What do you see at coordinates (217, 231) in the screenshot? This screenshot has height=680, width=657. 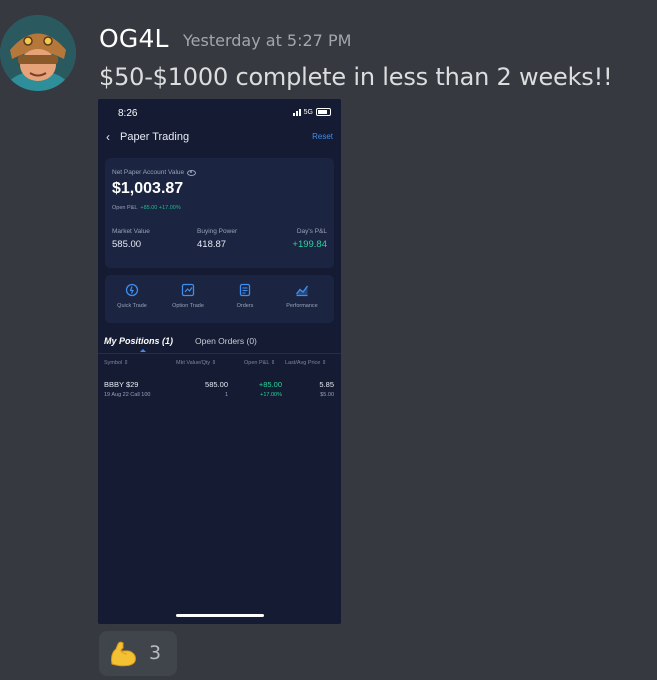 I see `buying-power-label: Buying Power` at bounding box center [217, 231].